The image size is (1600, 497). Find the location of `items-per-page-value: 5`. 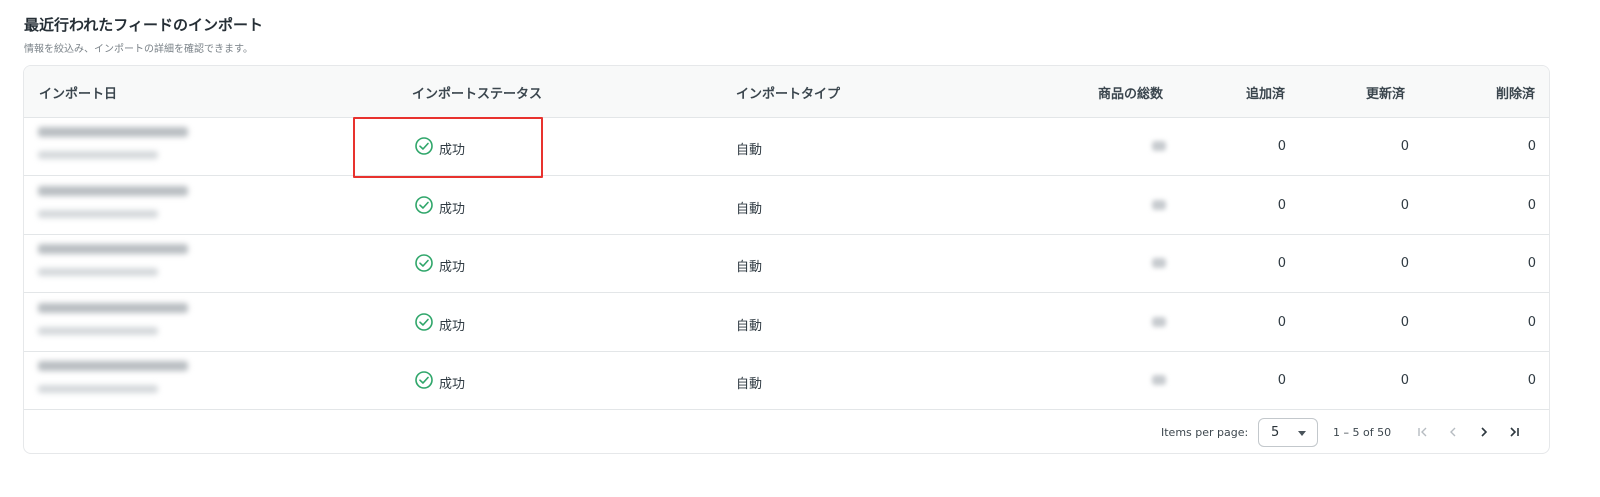

items-per-page-value: 5 is located at coordinates (1275, 432).